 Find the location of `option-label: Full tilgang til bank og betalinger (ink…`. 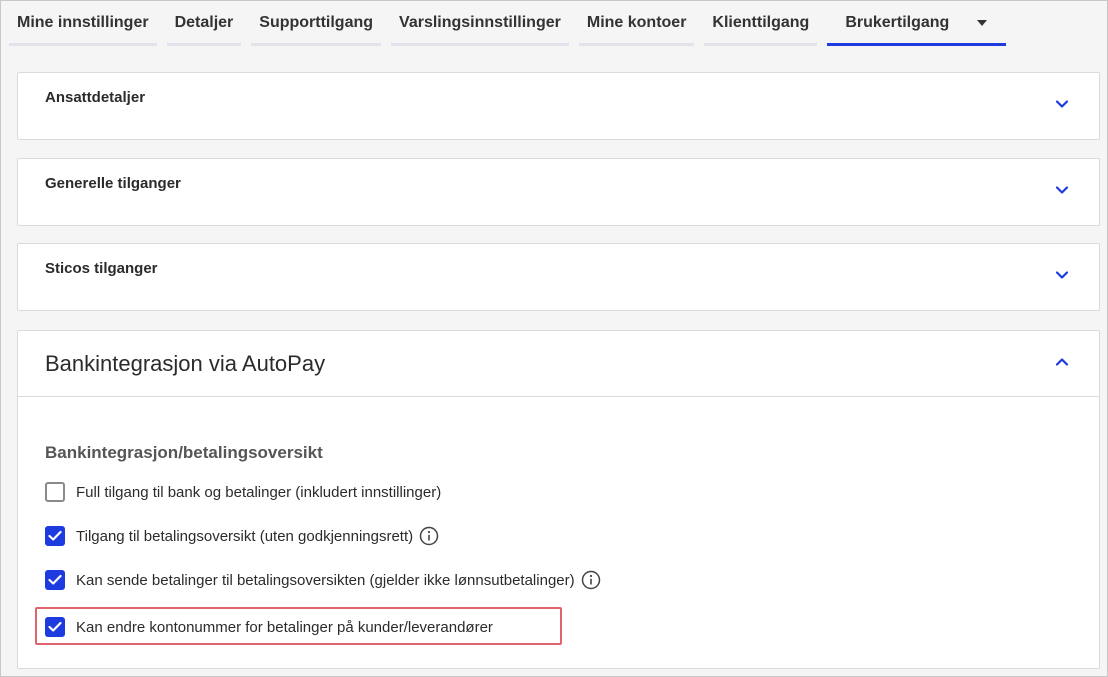

option-label: Full tilgang til bank og betalinger (ink… is located at coordinates (259, 492).